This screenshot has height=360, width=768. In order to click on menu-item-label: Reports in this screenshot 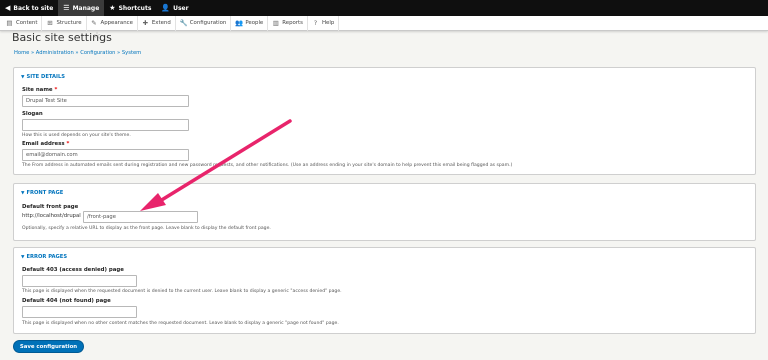, I will do `click(292, 23)`.